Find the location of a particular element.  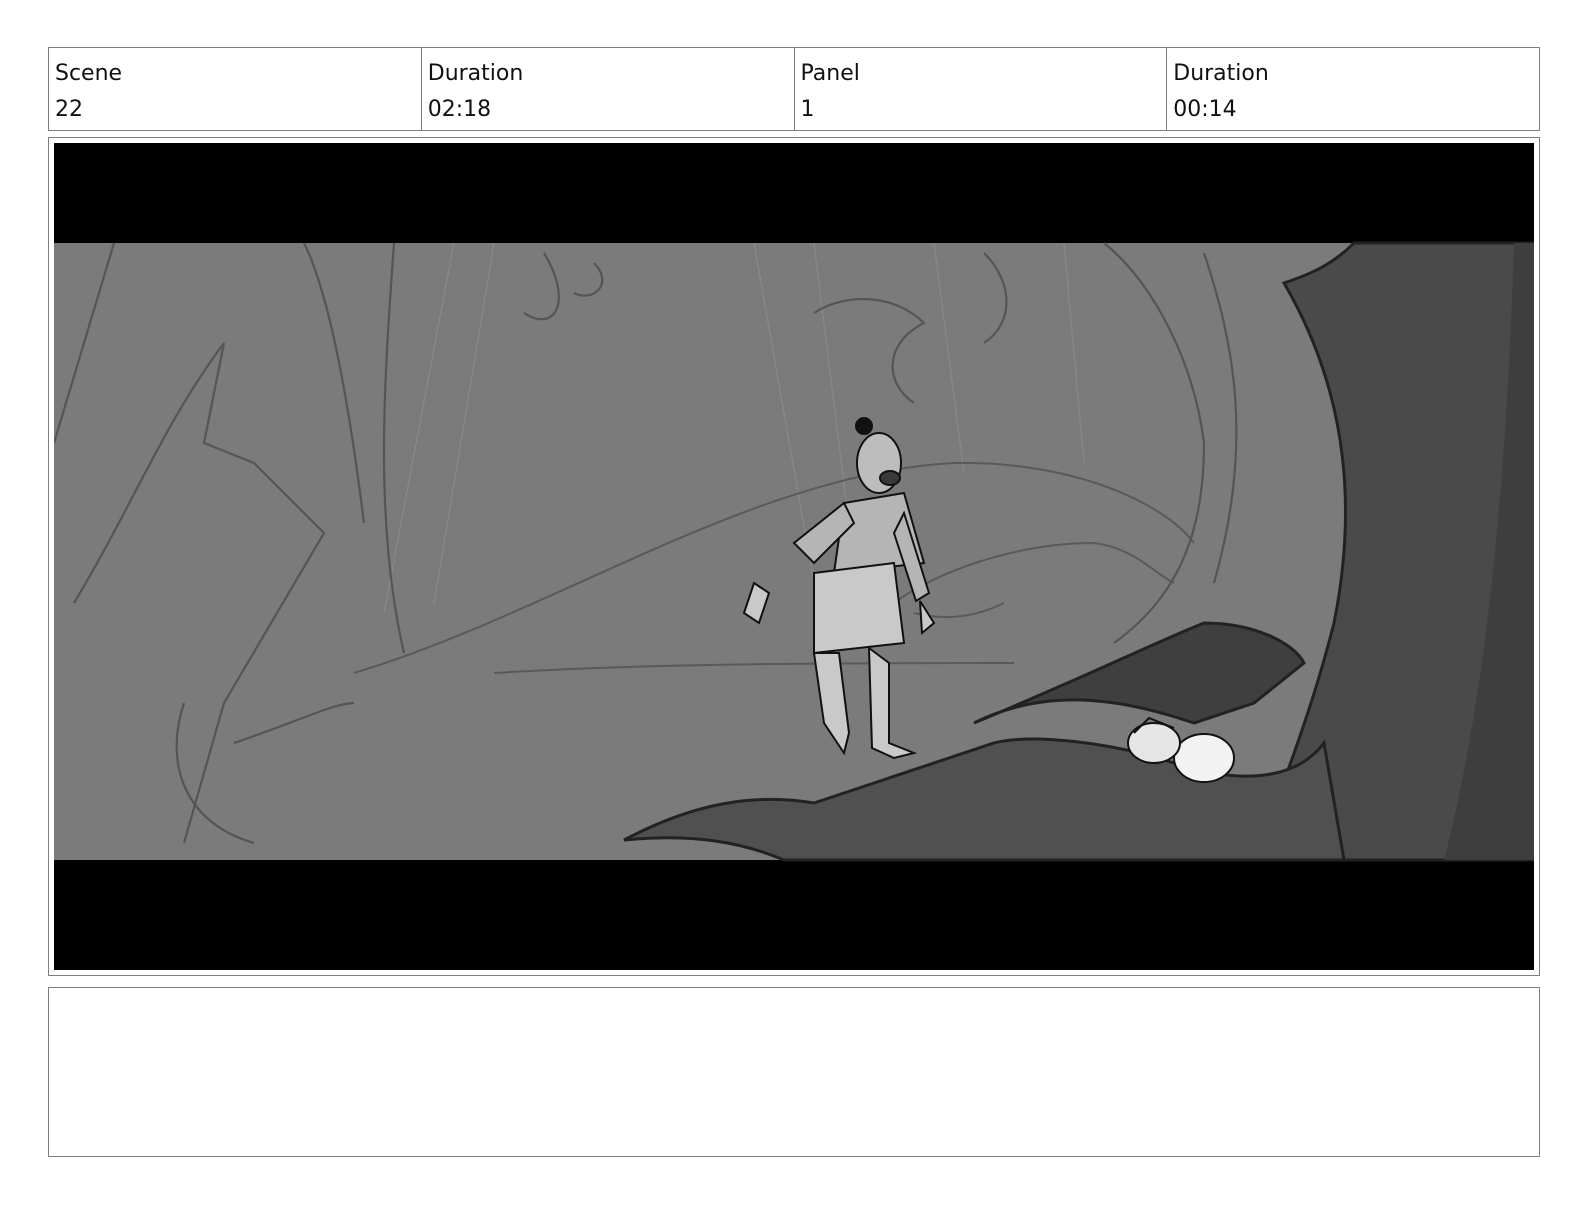

letterbox-top is located at coordinates (794, 193).